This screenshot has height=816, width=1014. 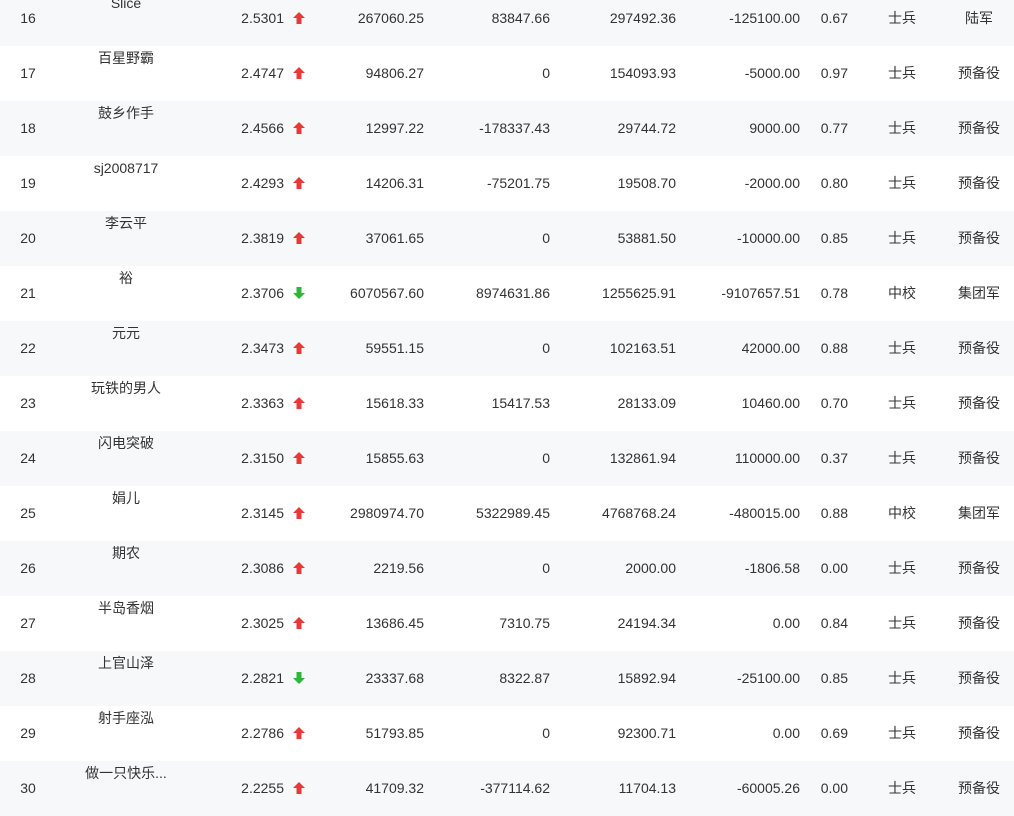 What do you see at coordinates (646, 238) in the screenshot?
I see `value-col3-cell: 53881.50` at bounding box center [646, 238].